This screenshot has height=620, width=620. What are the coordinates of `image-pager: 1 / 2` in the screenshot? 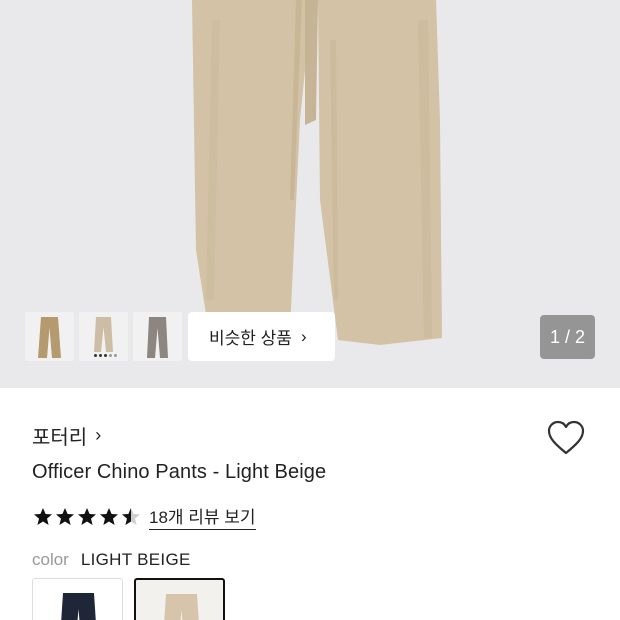 It's located at (567, 337).